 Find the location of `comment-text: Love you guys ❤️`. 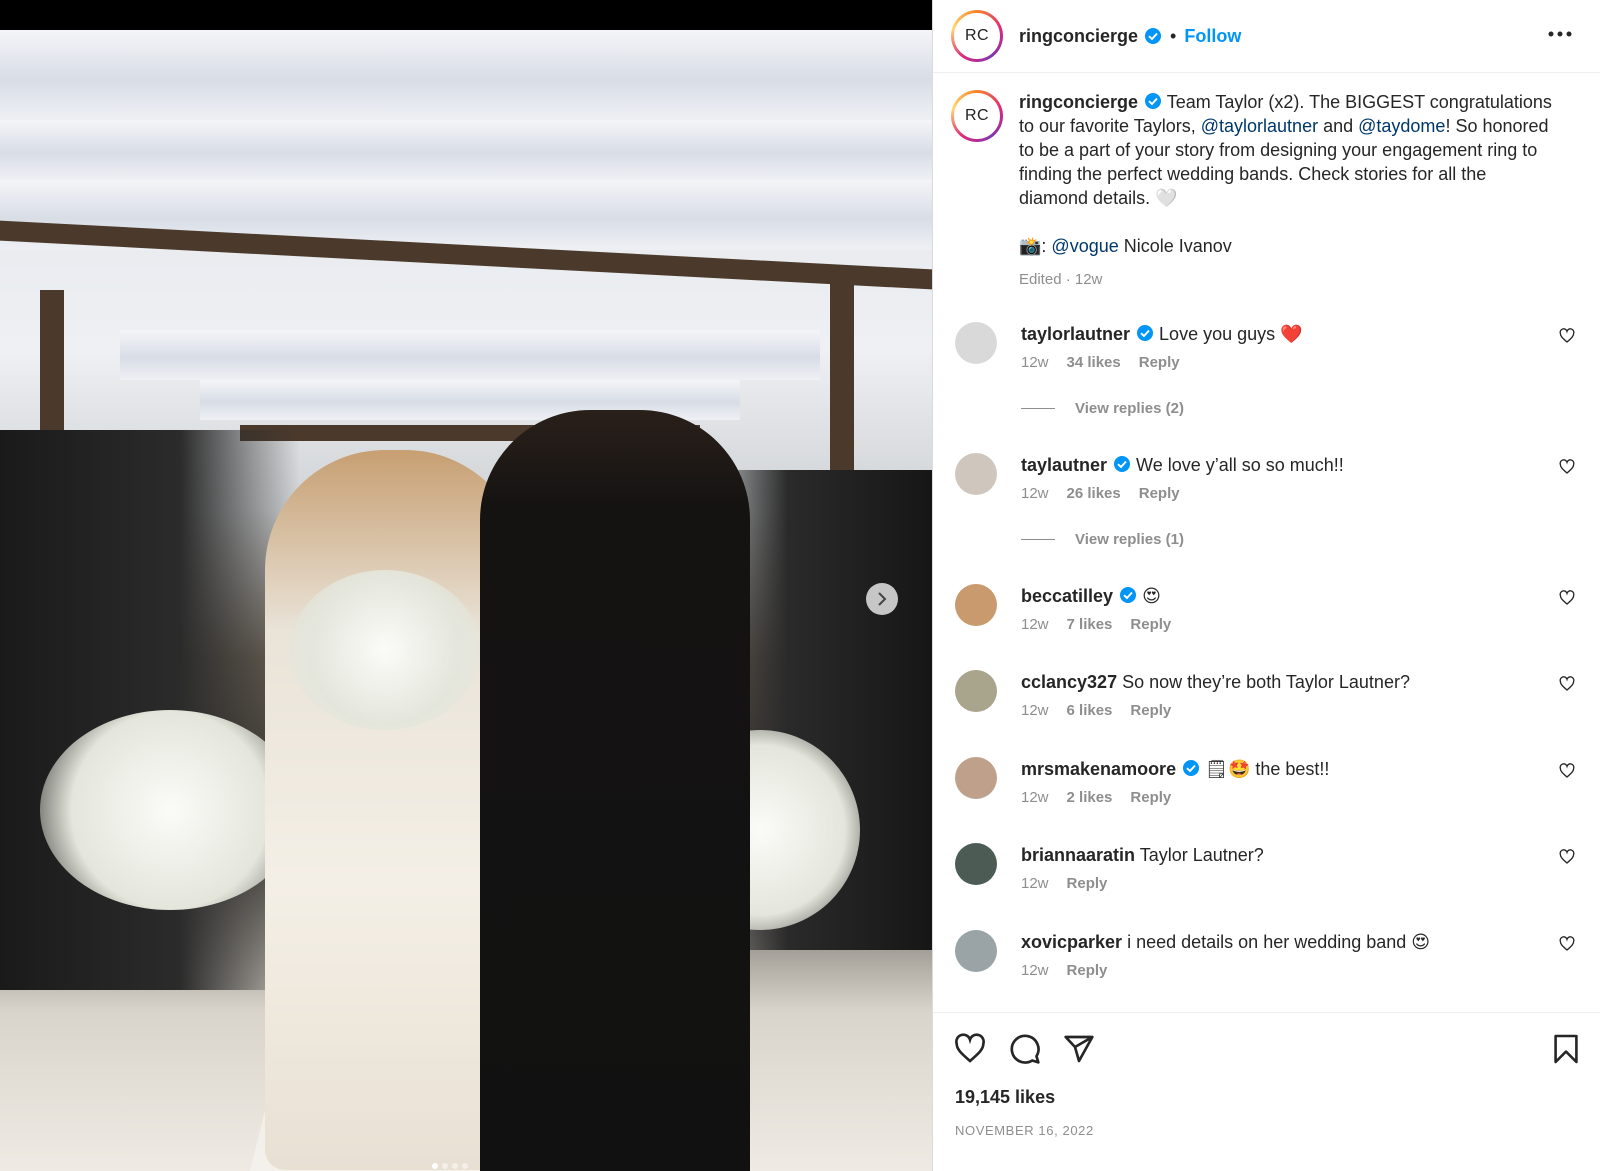

comment-text: Love you guys ❤️ is located at coordinates (1231, 334).